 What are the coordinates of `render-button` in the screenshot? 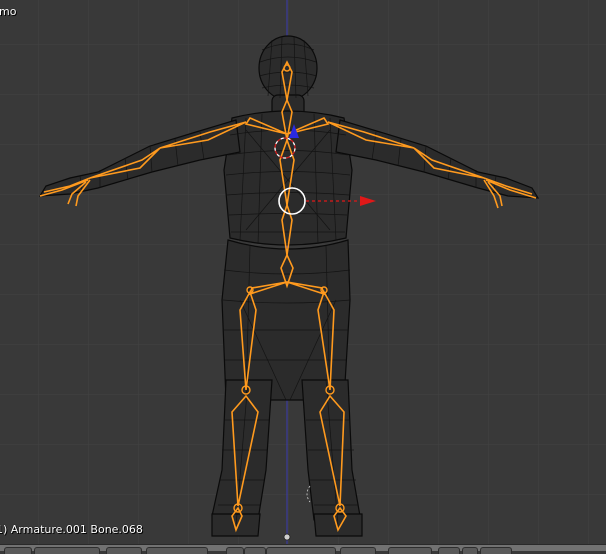 It's located at (496, 550).